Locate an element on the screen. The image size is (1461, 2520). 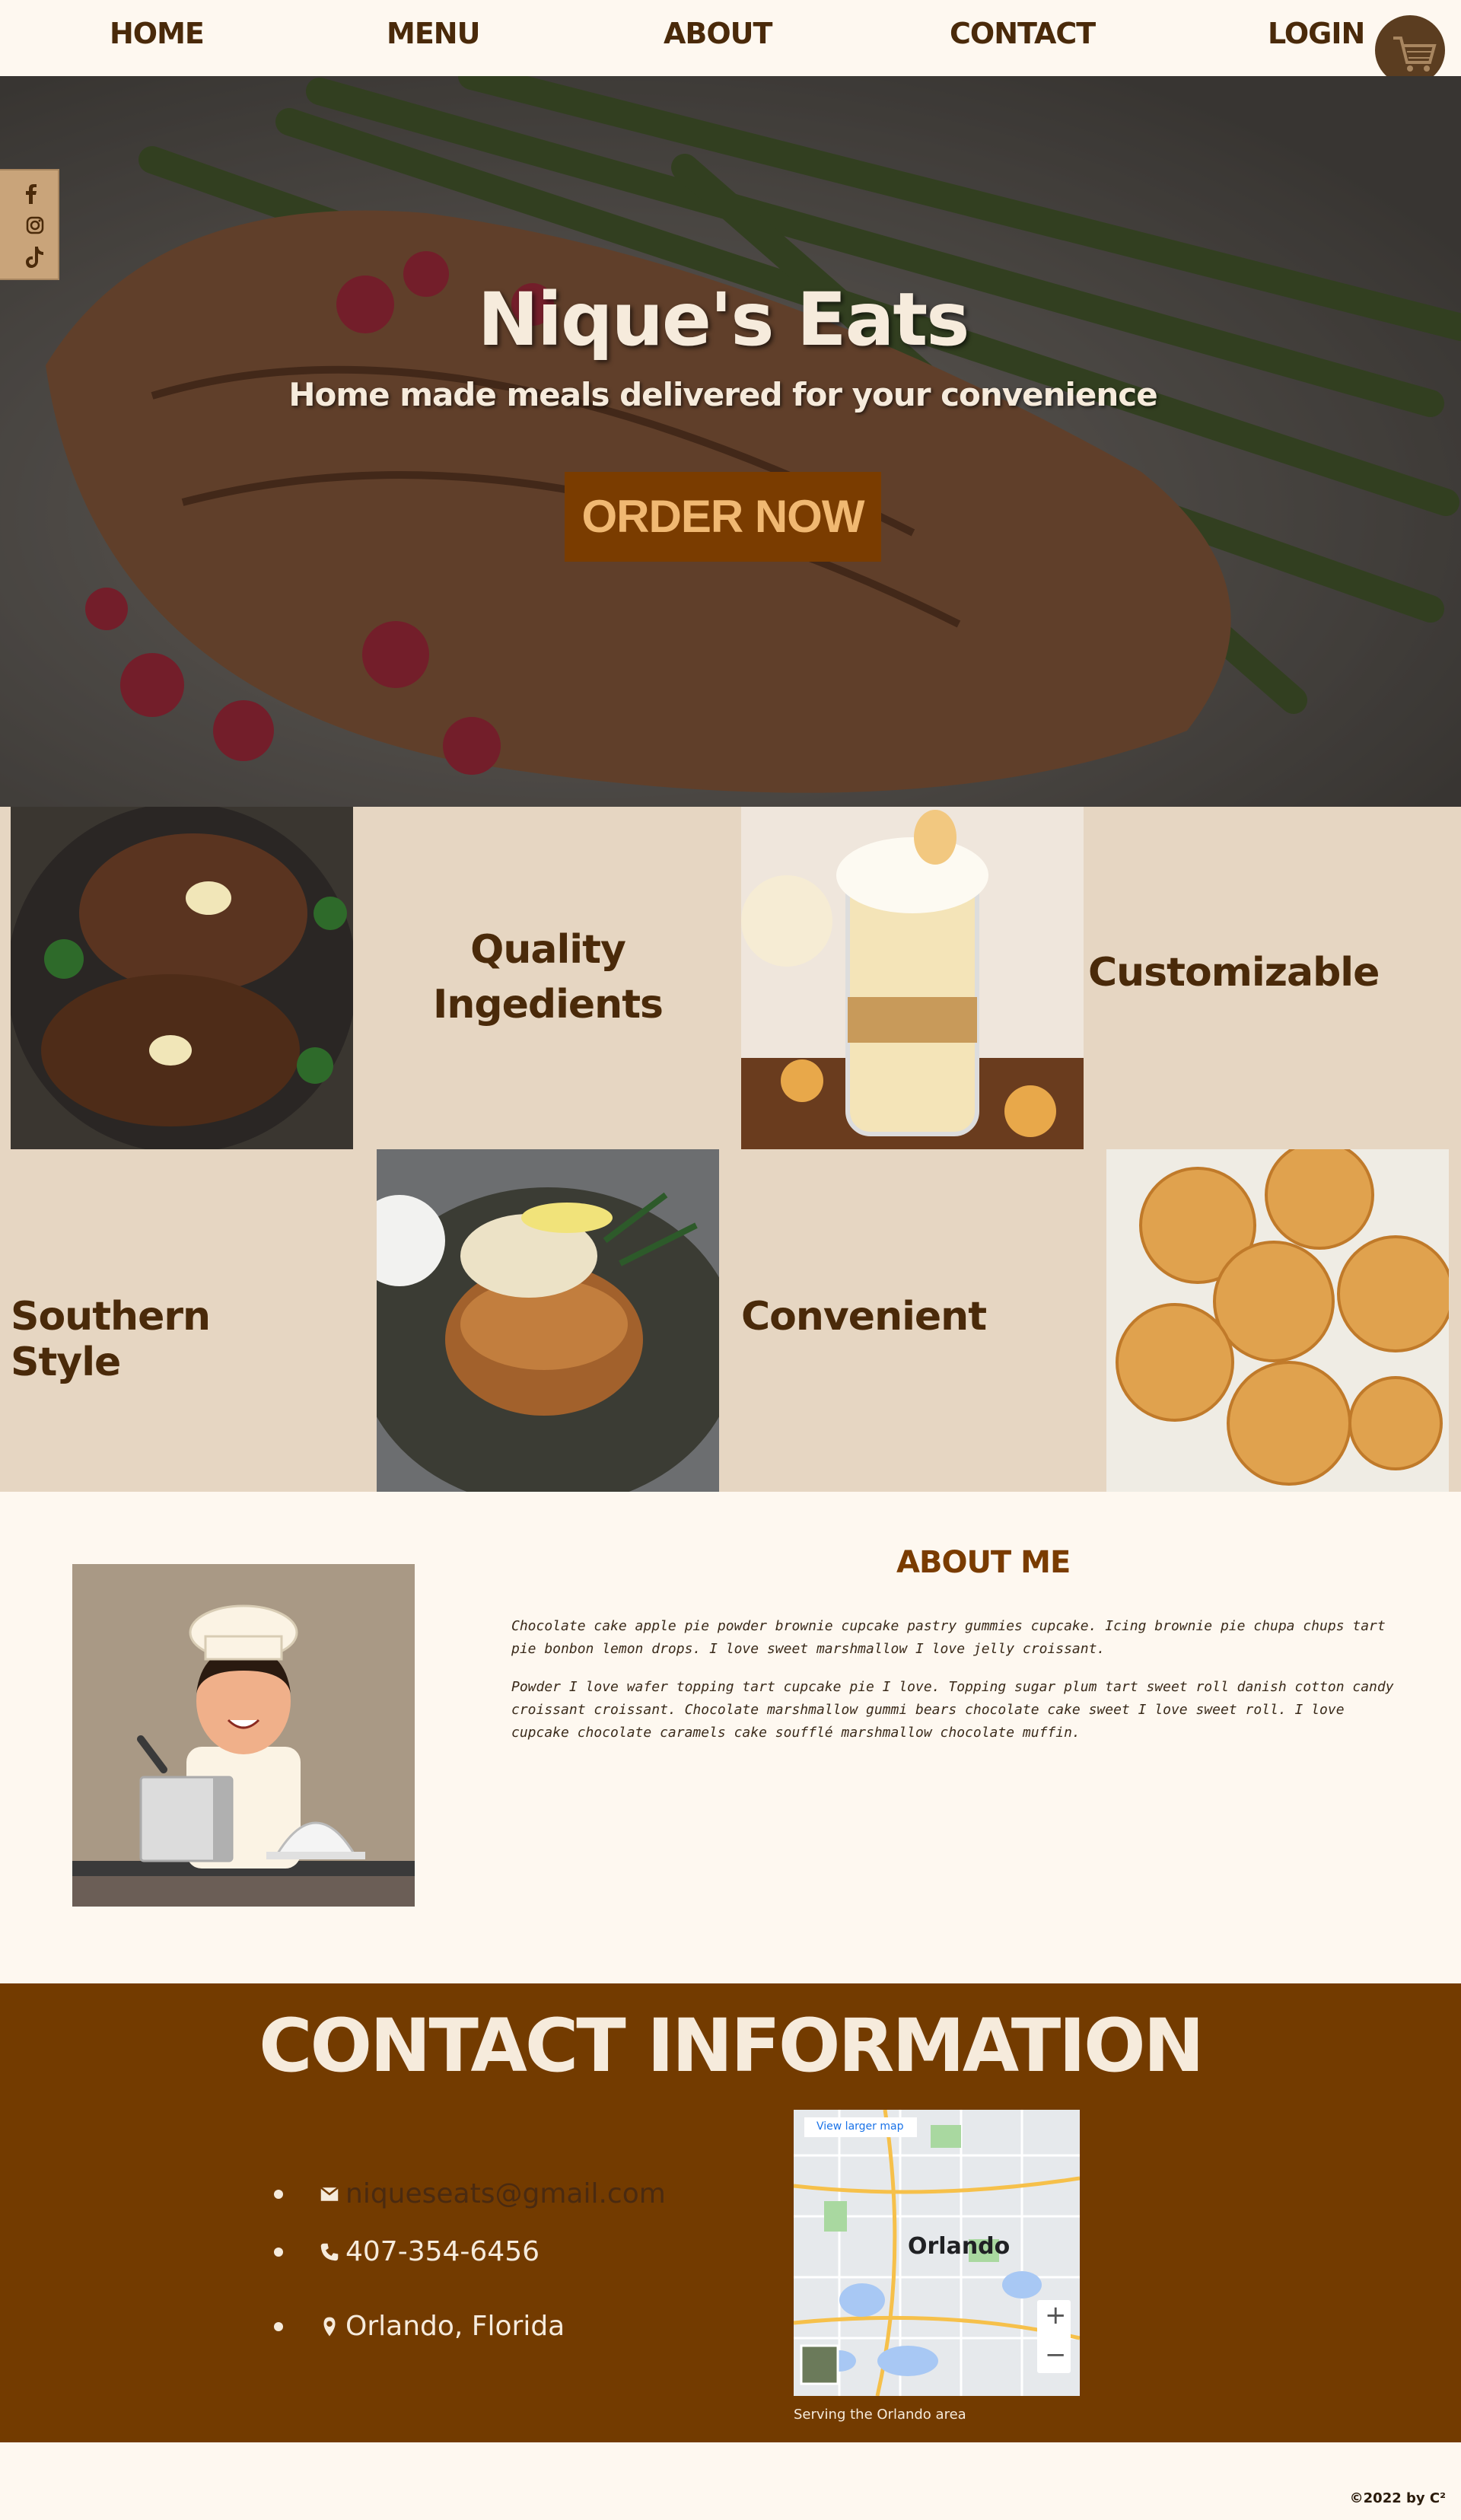
top-navbar: HOME MENU ABOUT CONTACT LOGIN is located at coordinates (730, 38).